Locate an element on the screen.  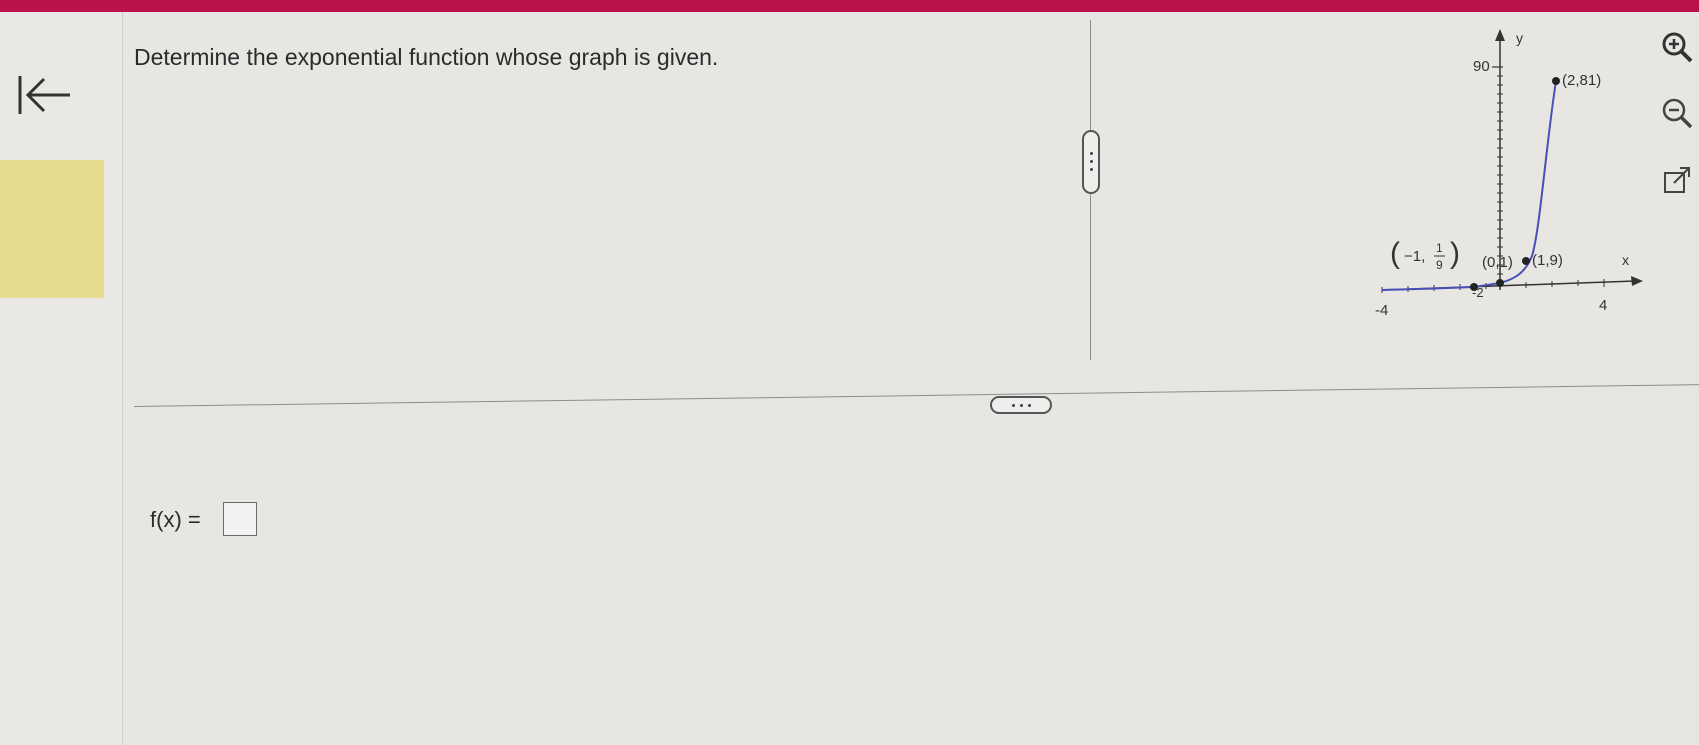
current-question-highlight is located at coordinates (52, 229).